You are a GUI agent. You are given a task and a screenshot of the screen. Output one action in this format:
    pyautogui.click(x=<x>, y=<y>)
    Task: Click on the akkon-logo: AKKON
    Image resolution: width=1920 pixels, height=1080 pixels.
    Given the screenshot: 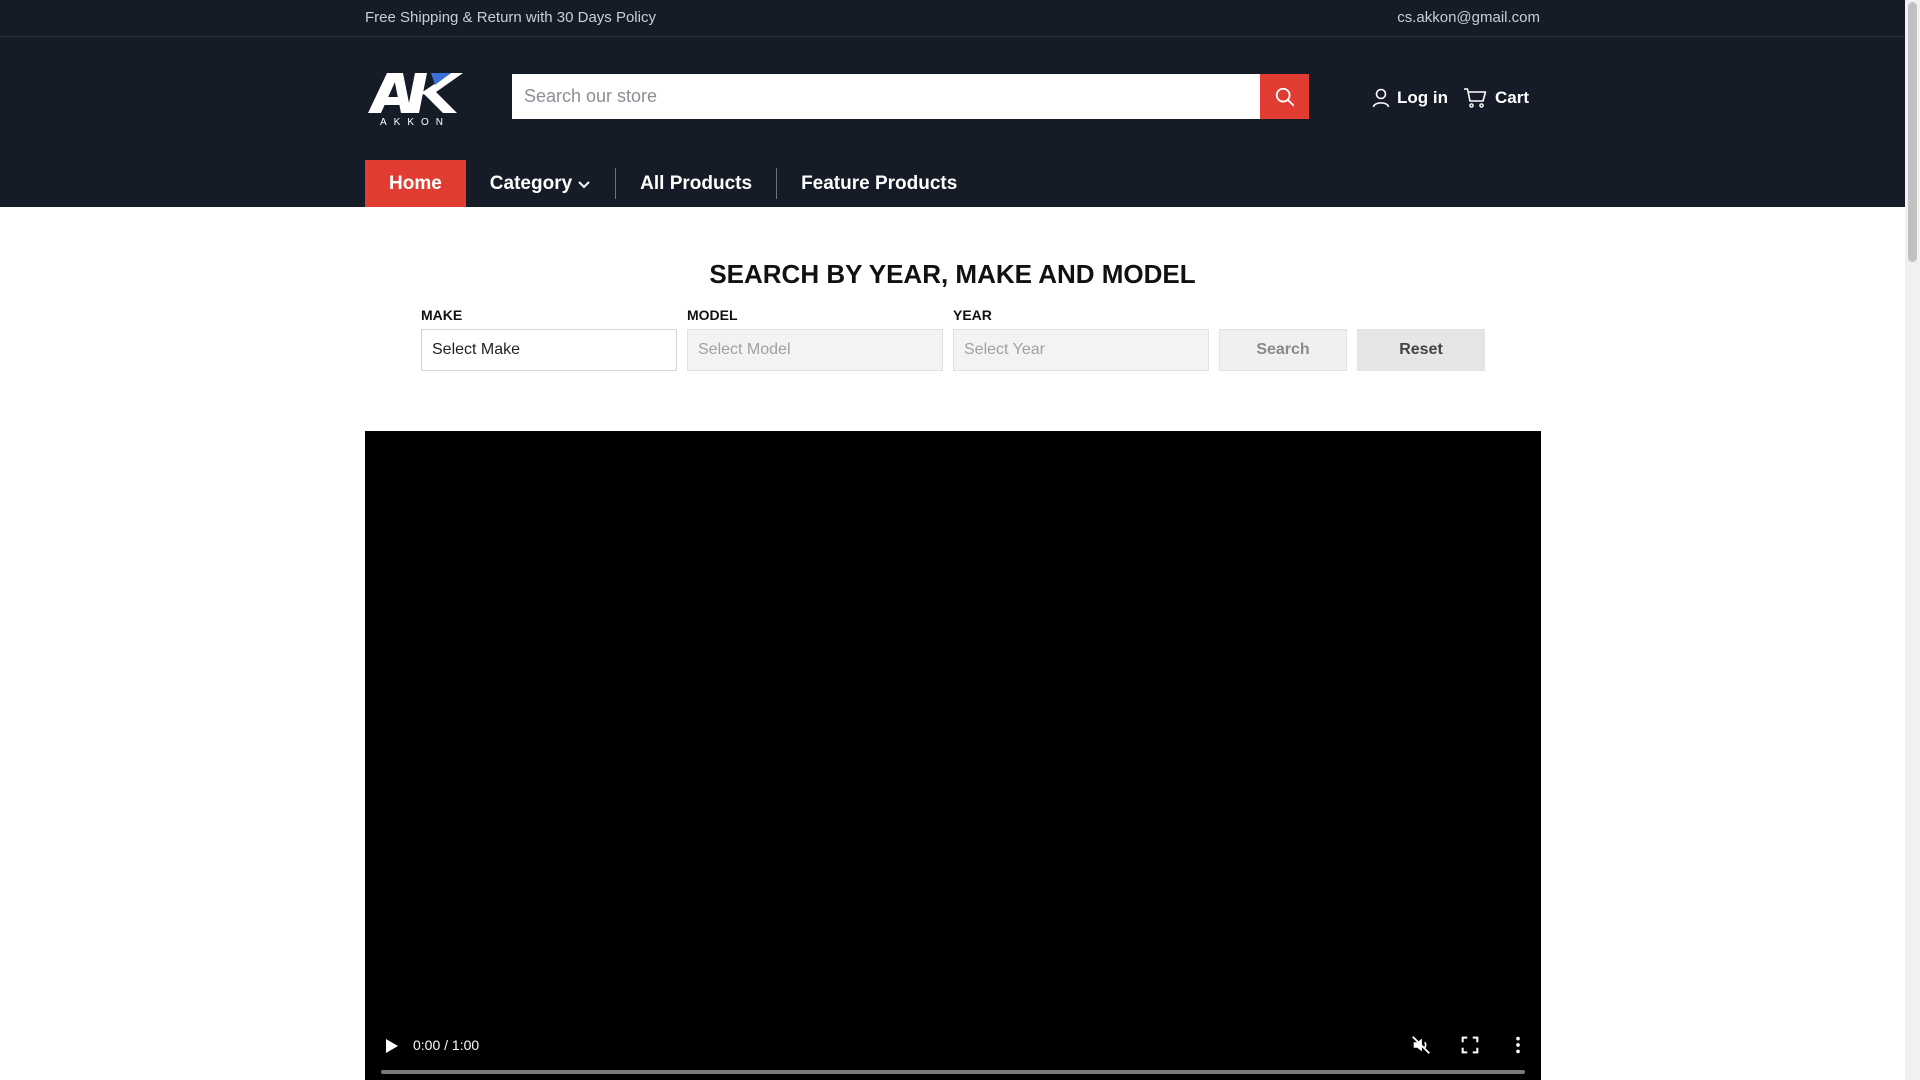 What is the action you would take?
    pyautogui.click(x=415, y=97)
    